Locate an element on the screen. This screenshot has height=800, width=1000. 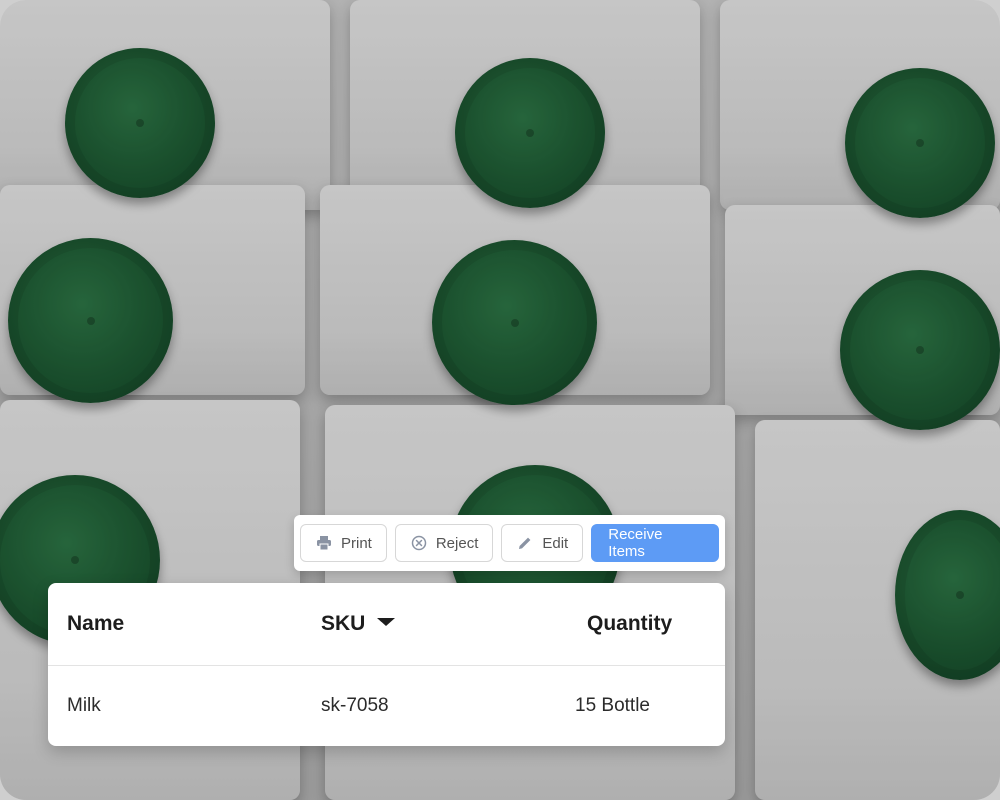
edit-button: Edit is located at coordinates (542, 543).